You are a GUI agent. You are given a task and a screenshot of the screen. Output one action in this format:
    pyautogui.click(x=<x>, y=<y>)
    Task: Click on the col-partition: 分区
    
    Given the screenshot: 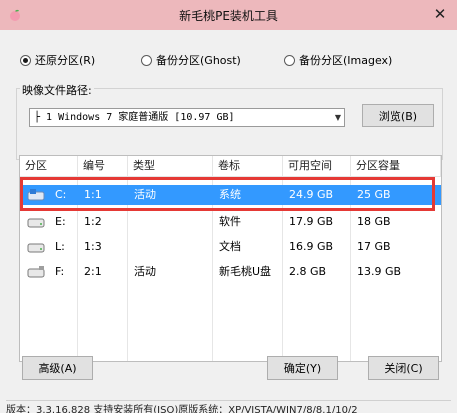 What is the action you would take?
    pyautogui.click(x=49, y=166)
    